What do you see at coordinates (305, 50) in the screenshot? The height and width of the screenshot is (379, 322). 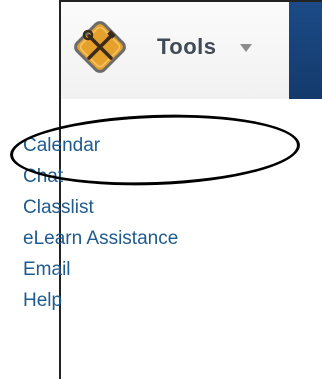 I see `header-accent-bar` at bounding box center [305, 50].